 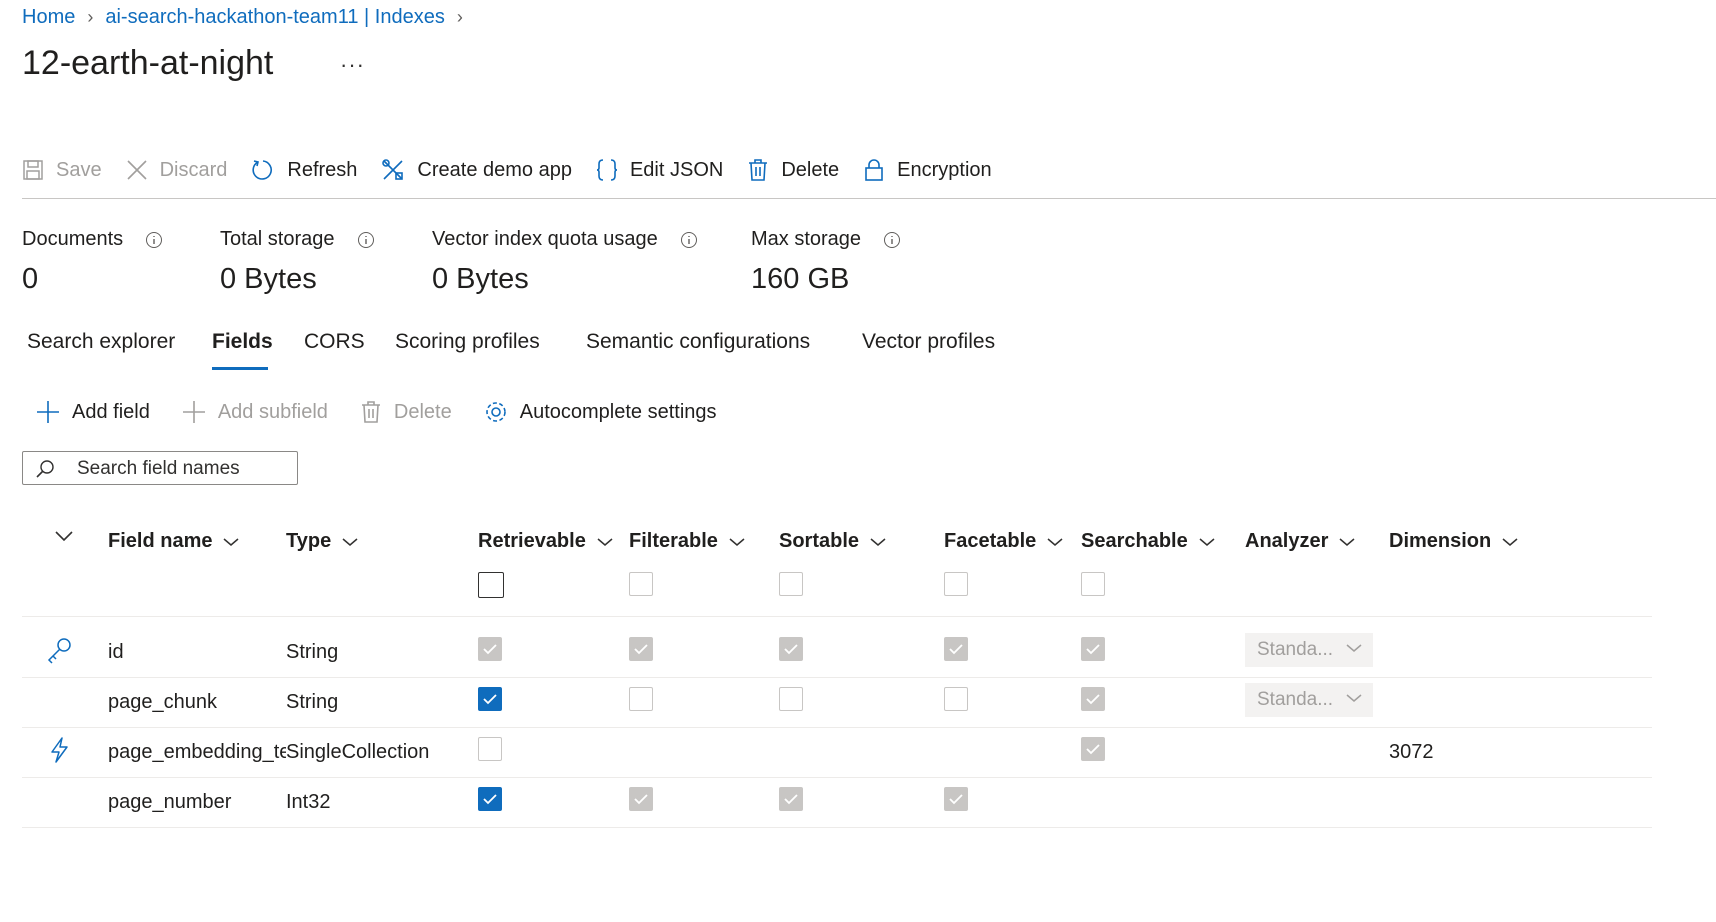 I want to click on tab-scoring-profiles: Scoring profiles, so click(x=467, y=342).